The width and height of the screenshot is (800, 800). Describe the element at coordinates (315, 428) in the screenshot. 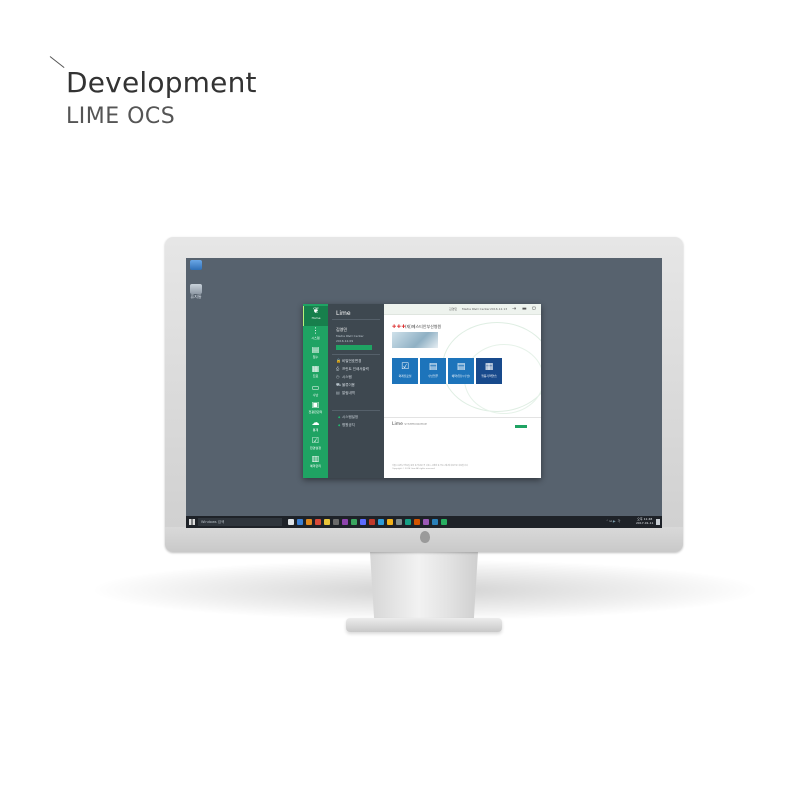

I see `rail-item-stats: ☁ 통계` at that location.